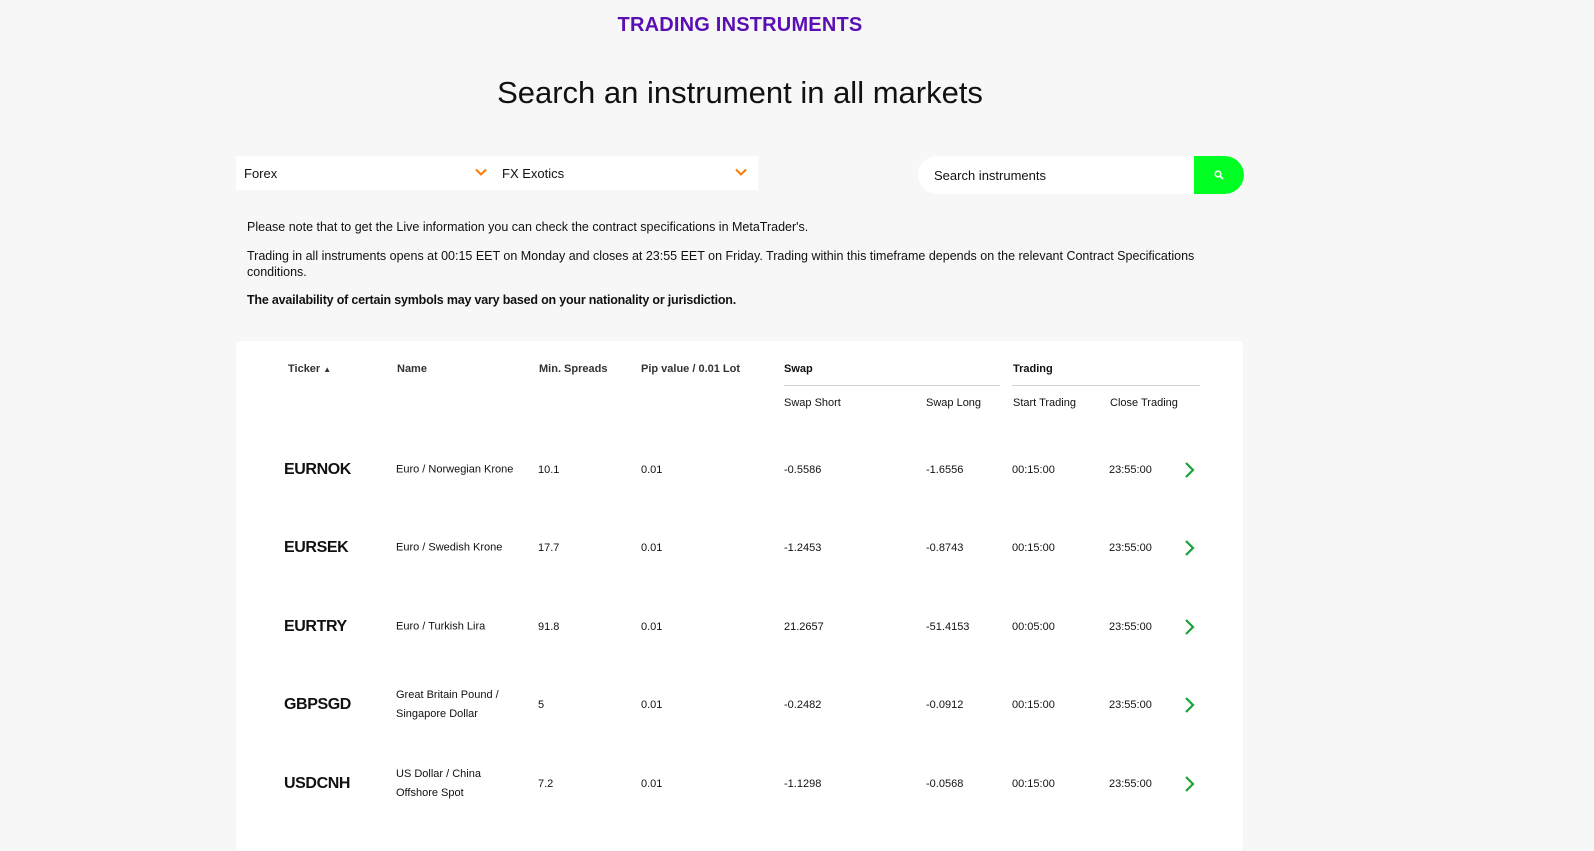 This screenshot has height=851, width=1594. What do you see at coordinates (804, 627) in the screenshot?
I see `swap-short-cell: 21.2657` at bounding box center [804, 627].